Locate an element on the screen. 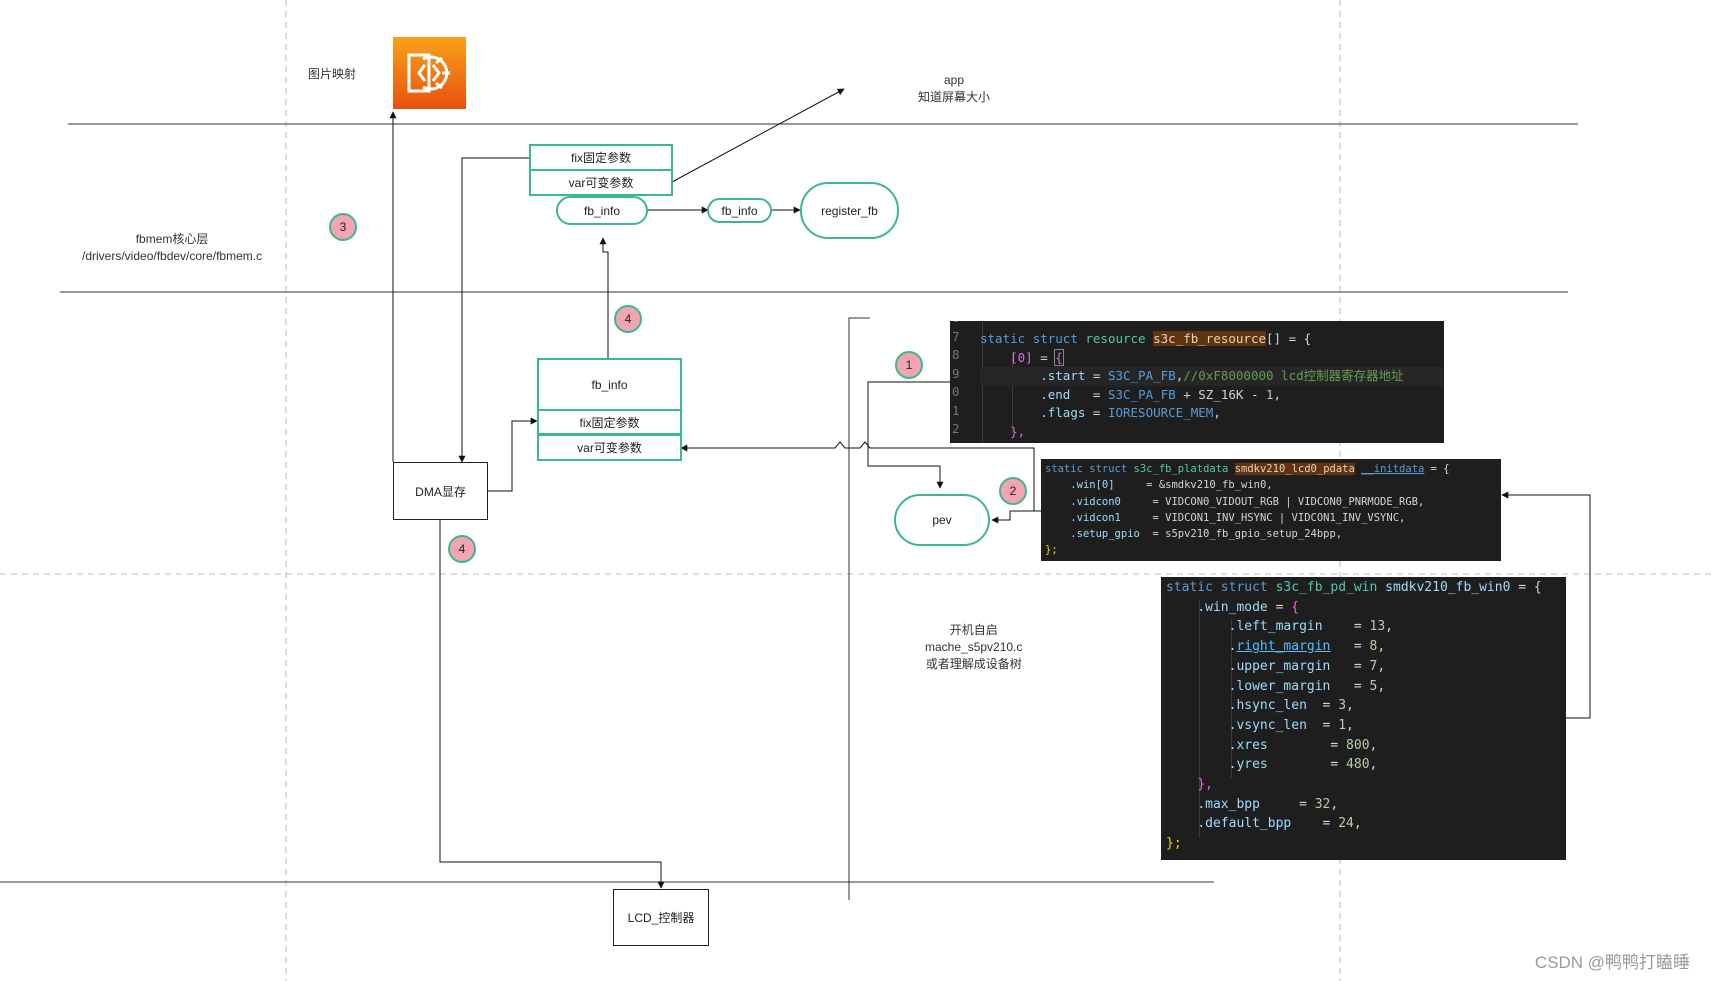  code-line: .right_margin = 8, is located at coordinates (1366, 647).